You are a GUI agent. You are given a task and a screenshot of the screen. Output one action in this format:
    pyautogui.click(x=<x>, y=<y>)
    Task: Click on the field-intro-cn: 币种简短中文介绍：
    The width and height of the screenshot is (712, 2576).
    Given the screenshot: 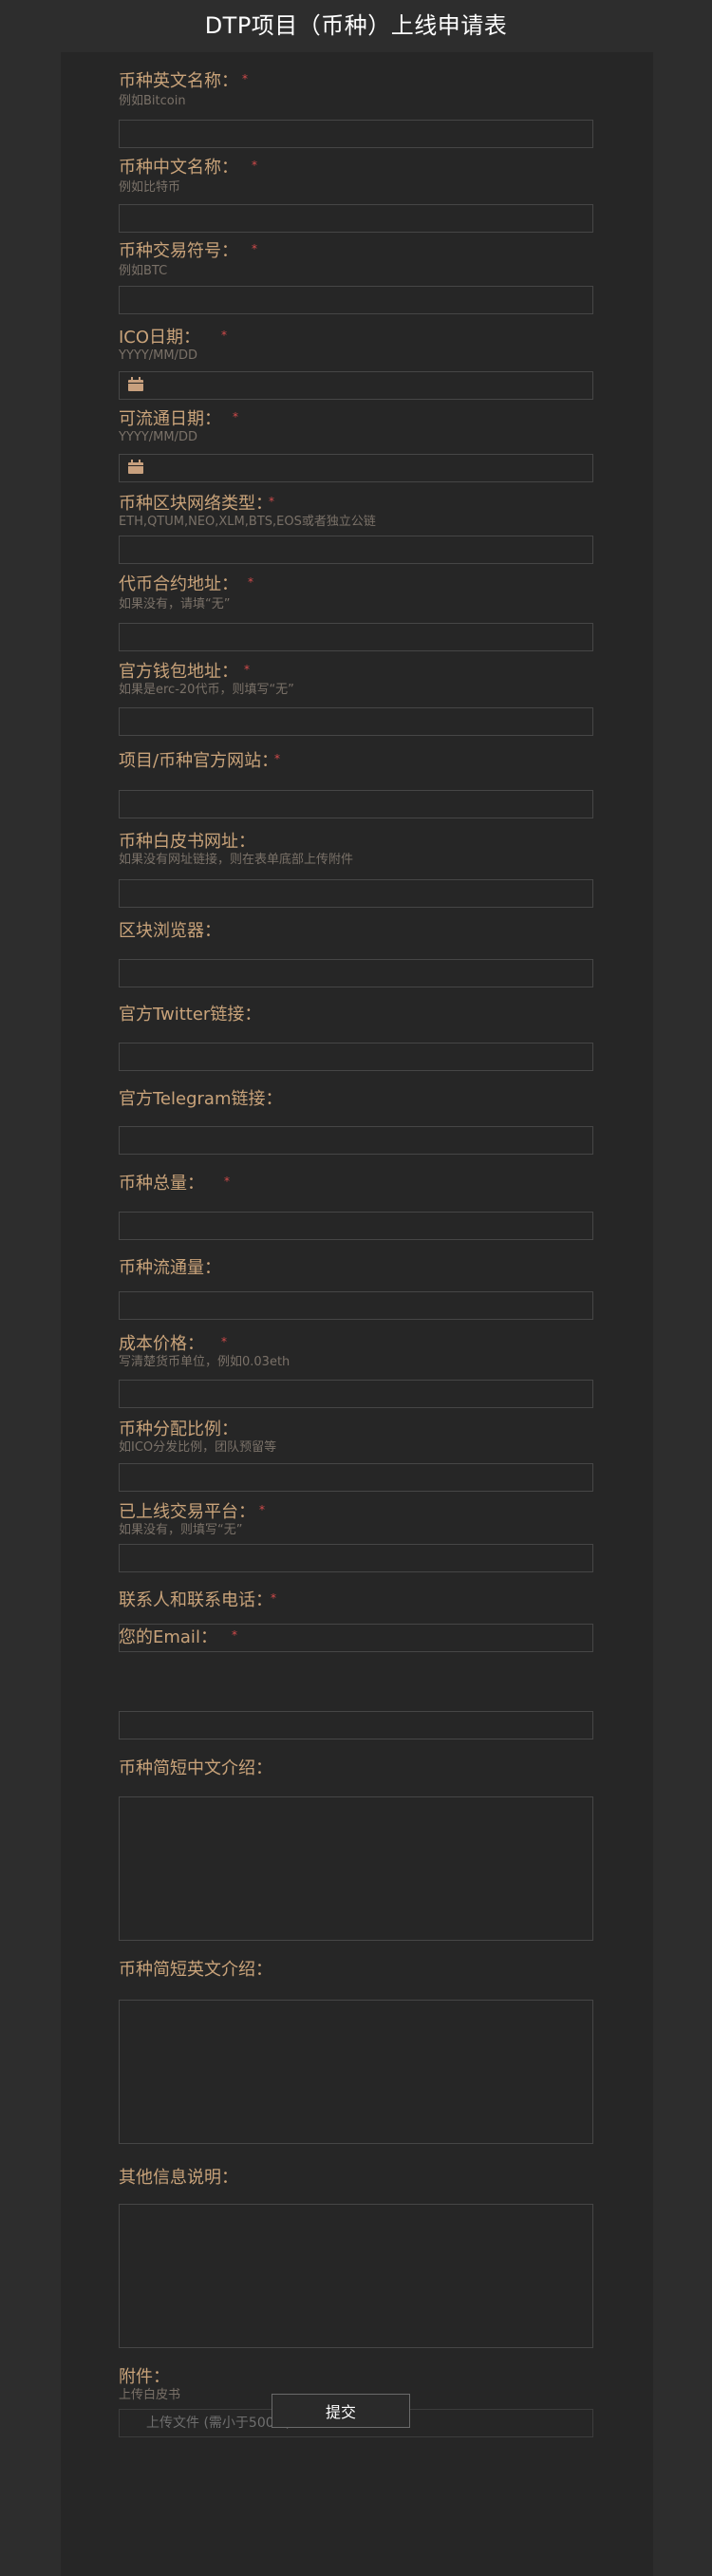 What is the action you would take?
    pyautogui.click(x=356, y=1849)
    